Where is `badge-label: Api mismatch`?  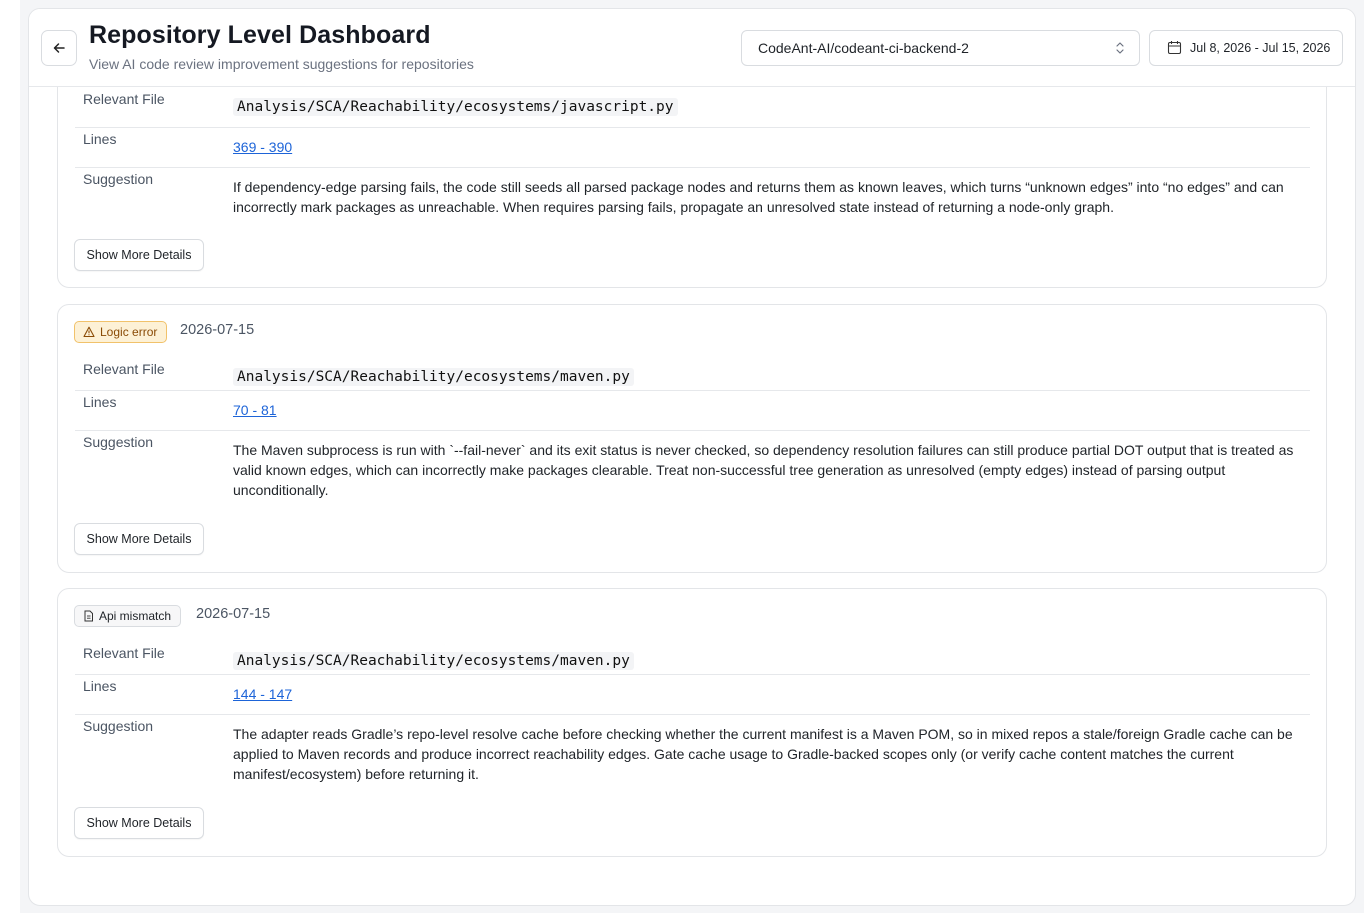
badge-label: Api mismatch is located at coordinates (135, 616).